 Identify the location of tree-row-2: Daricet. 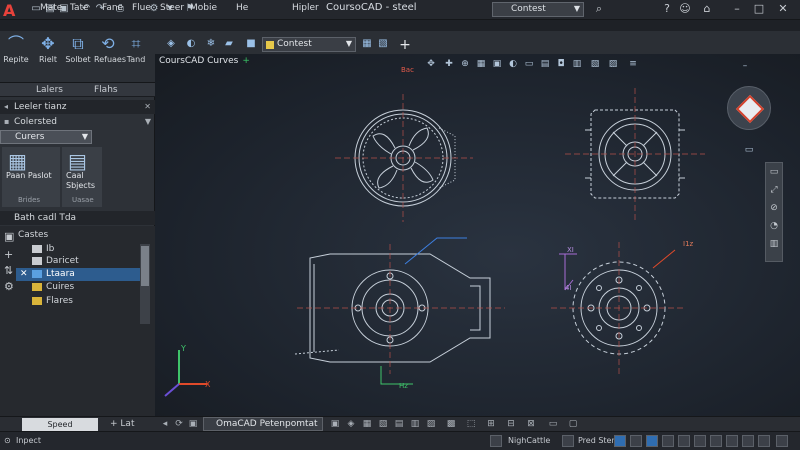
(70, 261).